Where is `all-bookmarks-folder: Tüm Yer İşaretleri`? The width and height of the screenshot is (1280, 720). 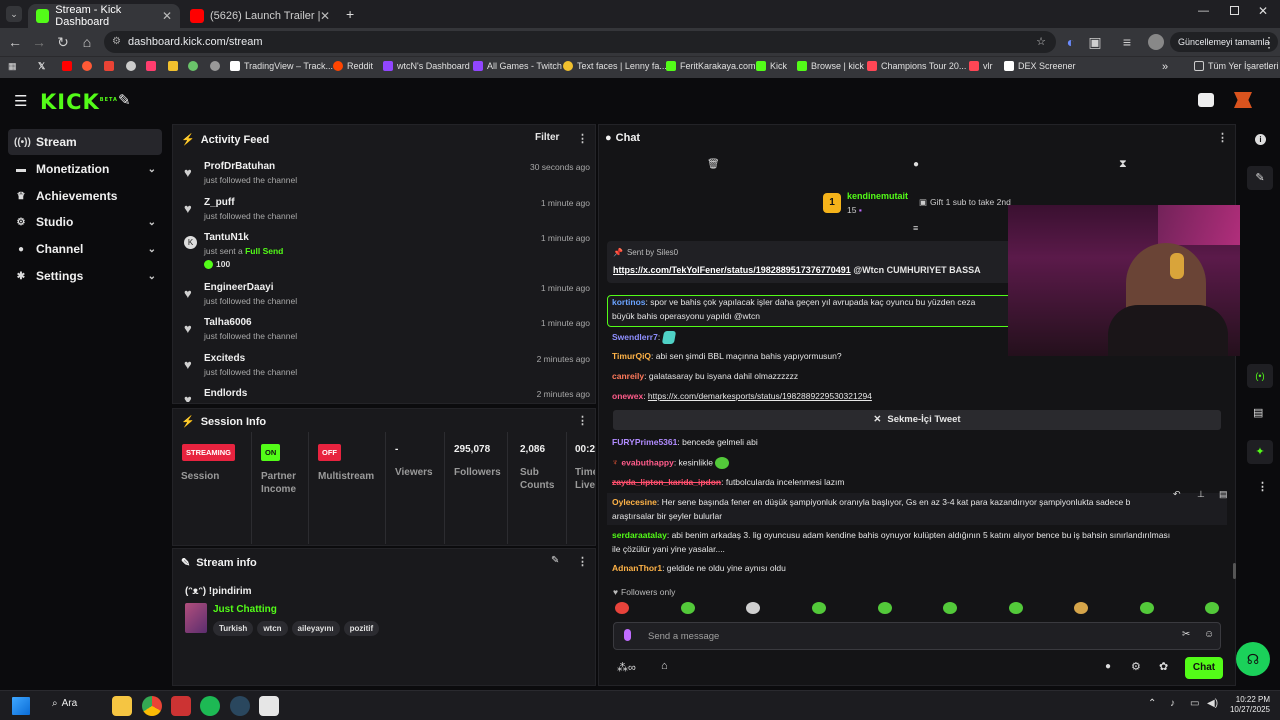
all-bookmarks-folder: Tüm Yer İşaretleri is located at coordinates (1236, 66).